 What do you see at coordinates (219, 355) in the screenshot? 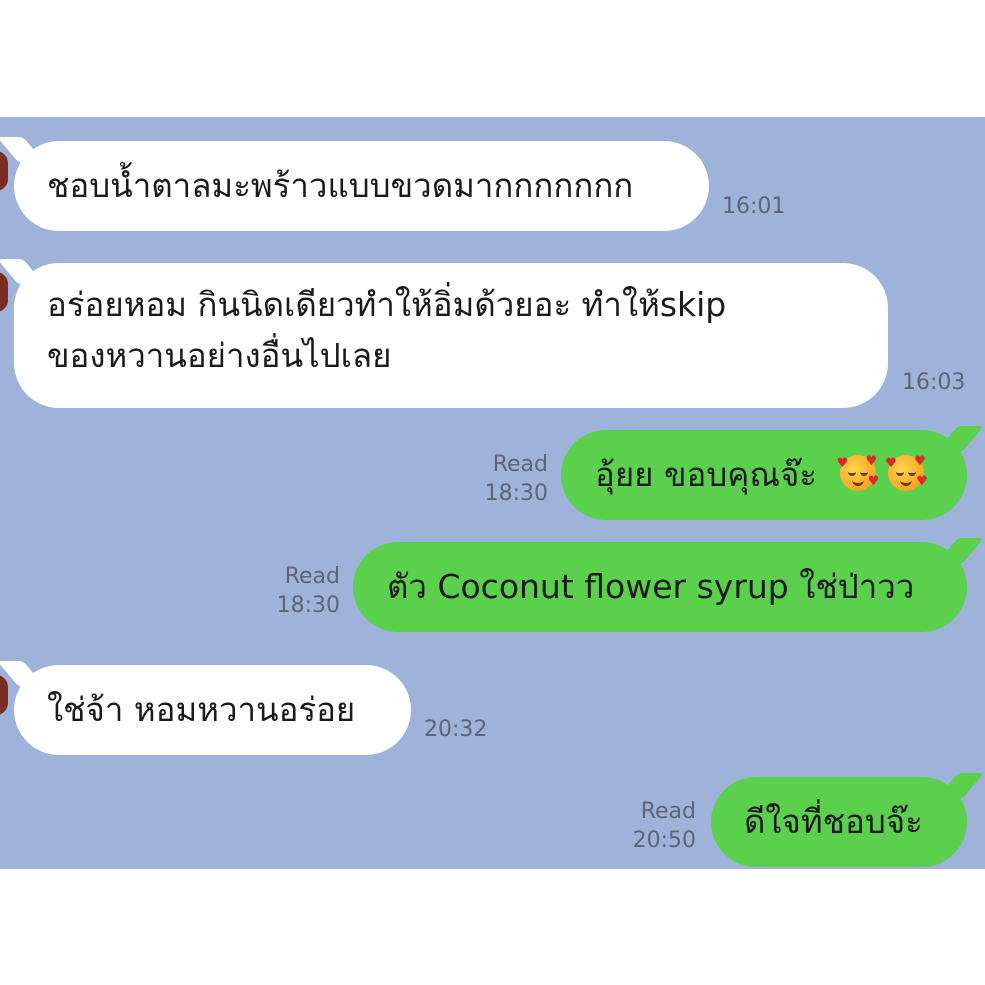
I see `message-text-line: ของหวานอย่างอื่นไปเลย` at bounding box center [219, 355].